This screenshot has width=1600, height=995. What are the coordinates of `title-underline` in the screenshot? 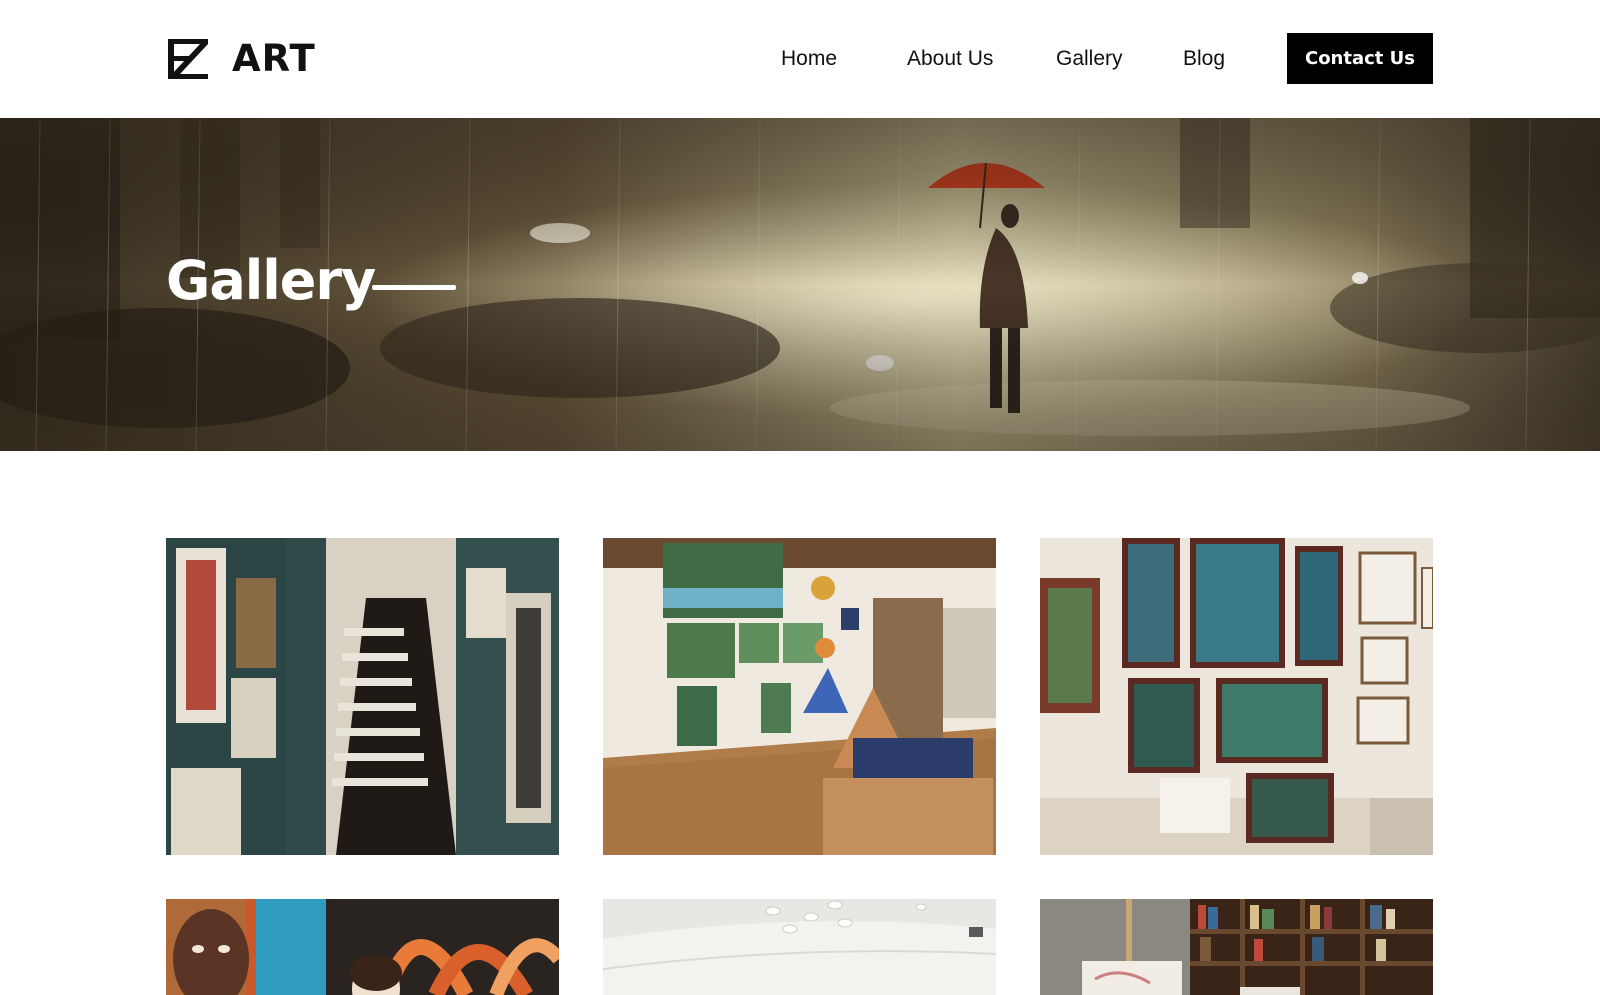 It's located at (414, 287).